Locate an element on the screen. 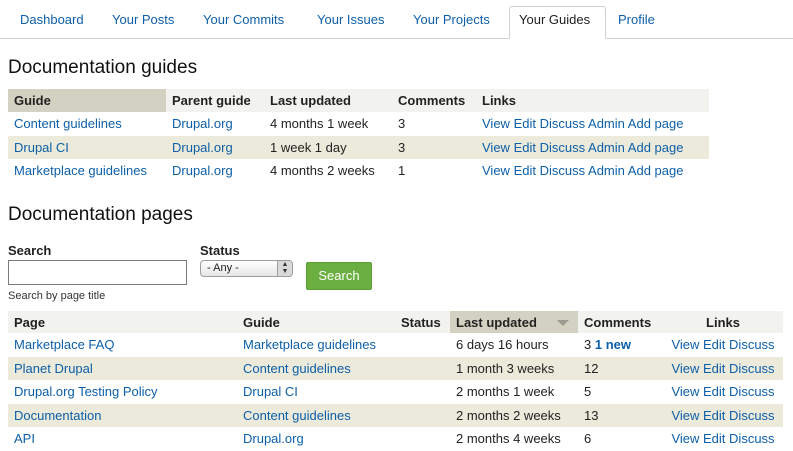  search-label: Search is located at coordinates (30, 250).